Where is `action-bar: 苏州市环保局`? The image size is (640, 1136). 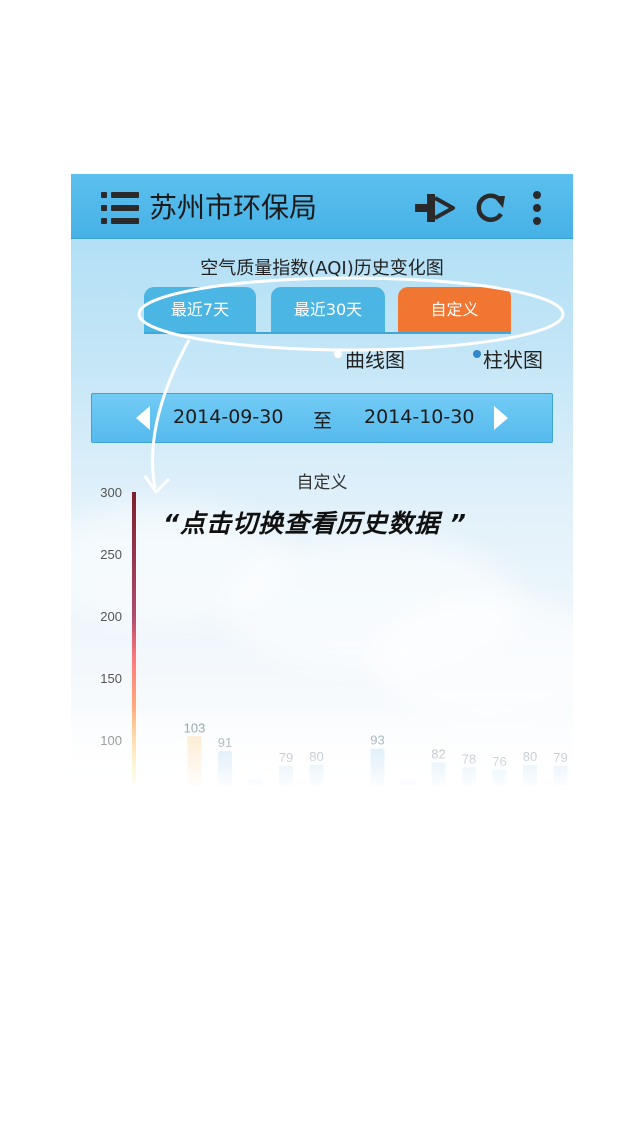
action-bar: 苏州市环保局 is located at coordinates (322, 206).